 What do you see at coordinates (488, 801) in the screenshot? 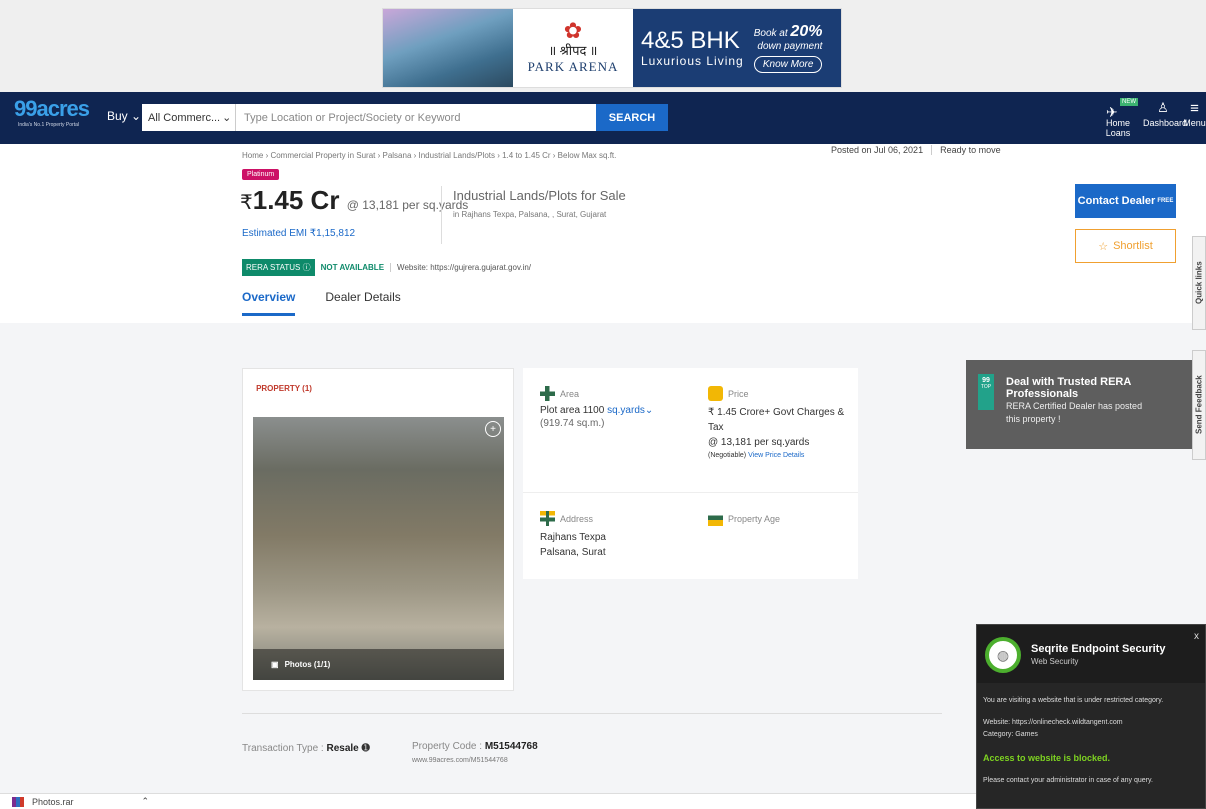
I see `download-bar: Photos.rar ⌃` at bounding box center [488, 801].